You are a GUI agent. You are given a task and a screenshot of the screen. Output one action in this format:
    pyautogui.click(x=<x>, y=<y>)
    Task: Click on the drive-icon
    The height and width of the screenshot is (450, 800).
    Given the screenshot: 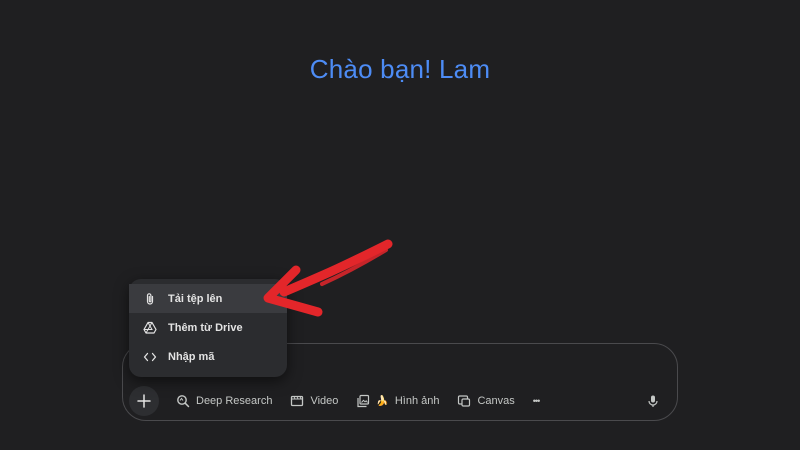 What is the action you would take?
    pyautogui.click(x=150, y=328)
    